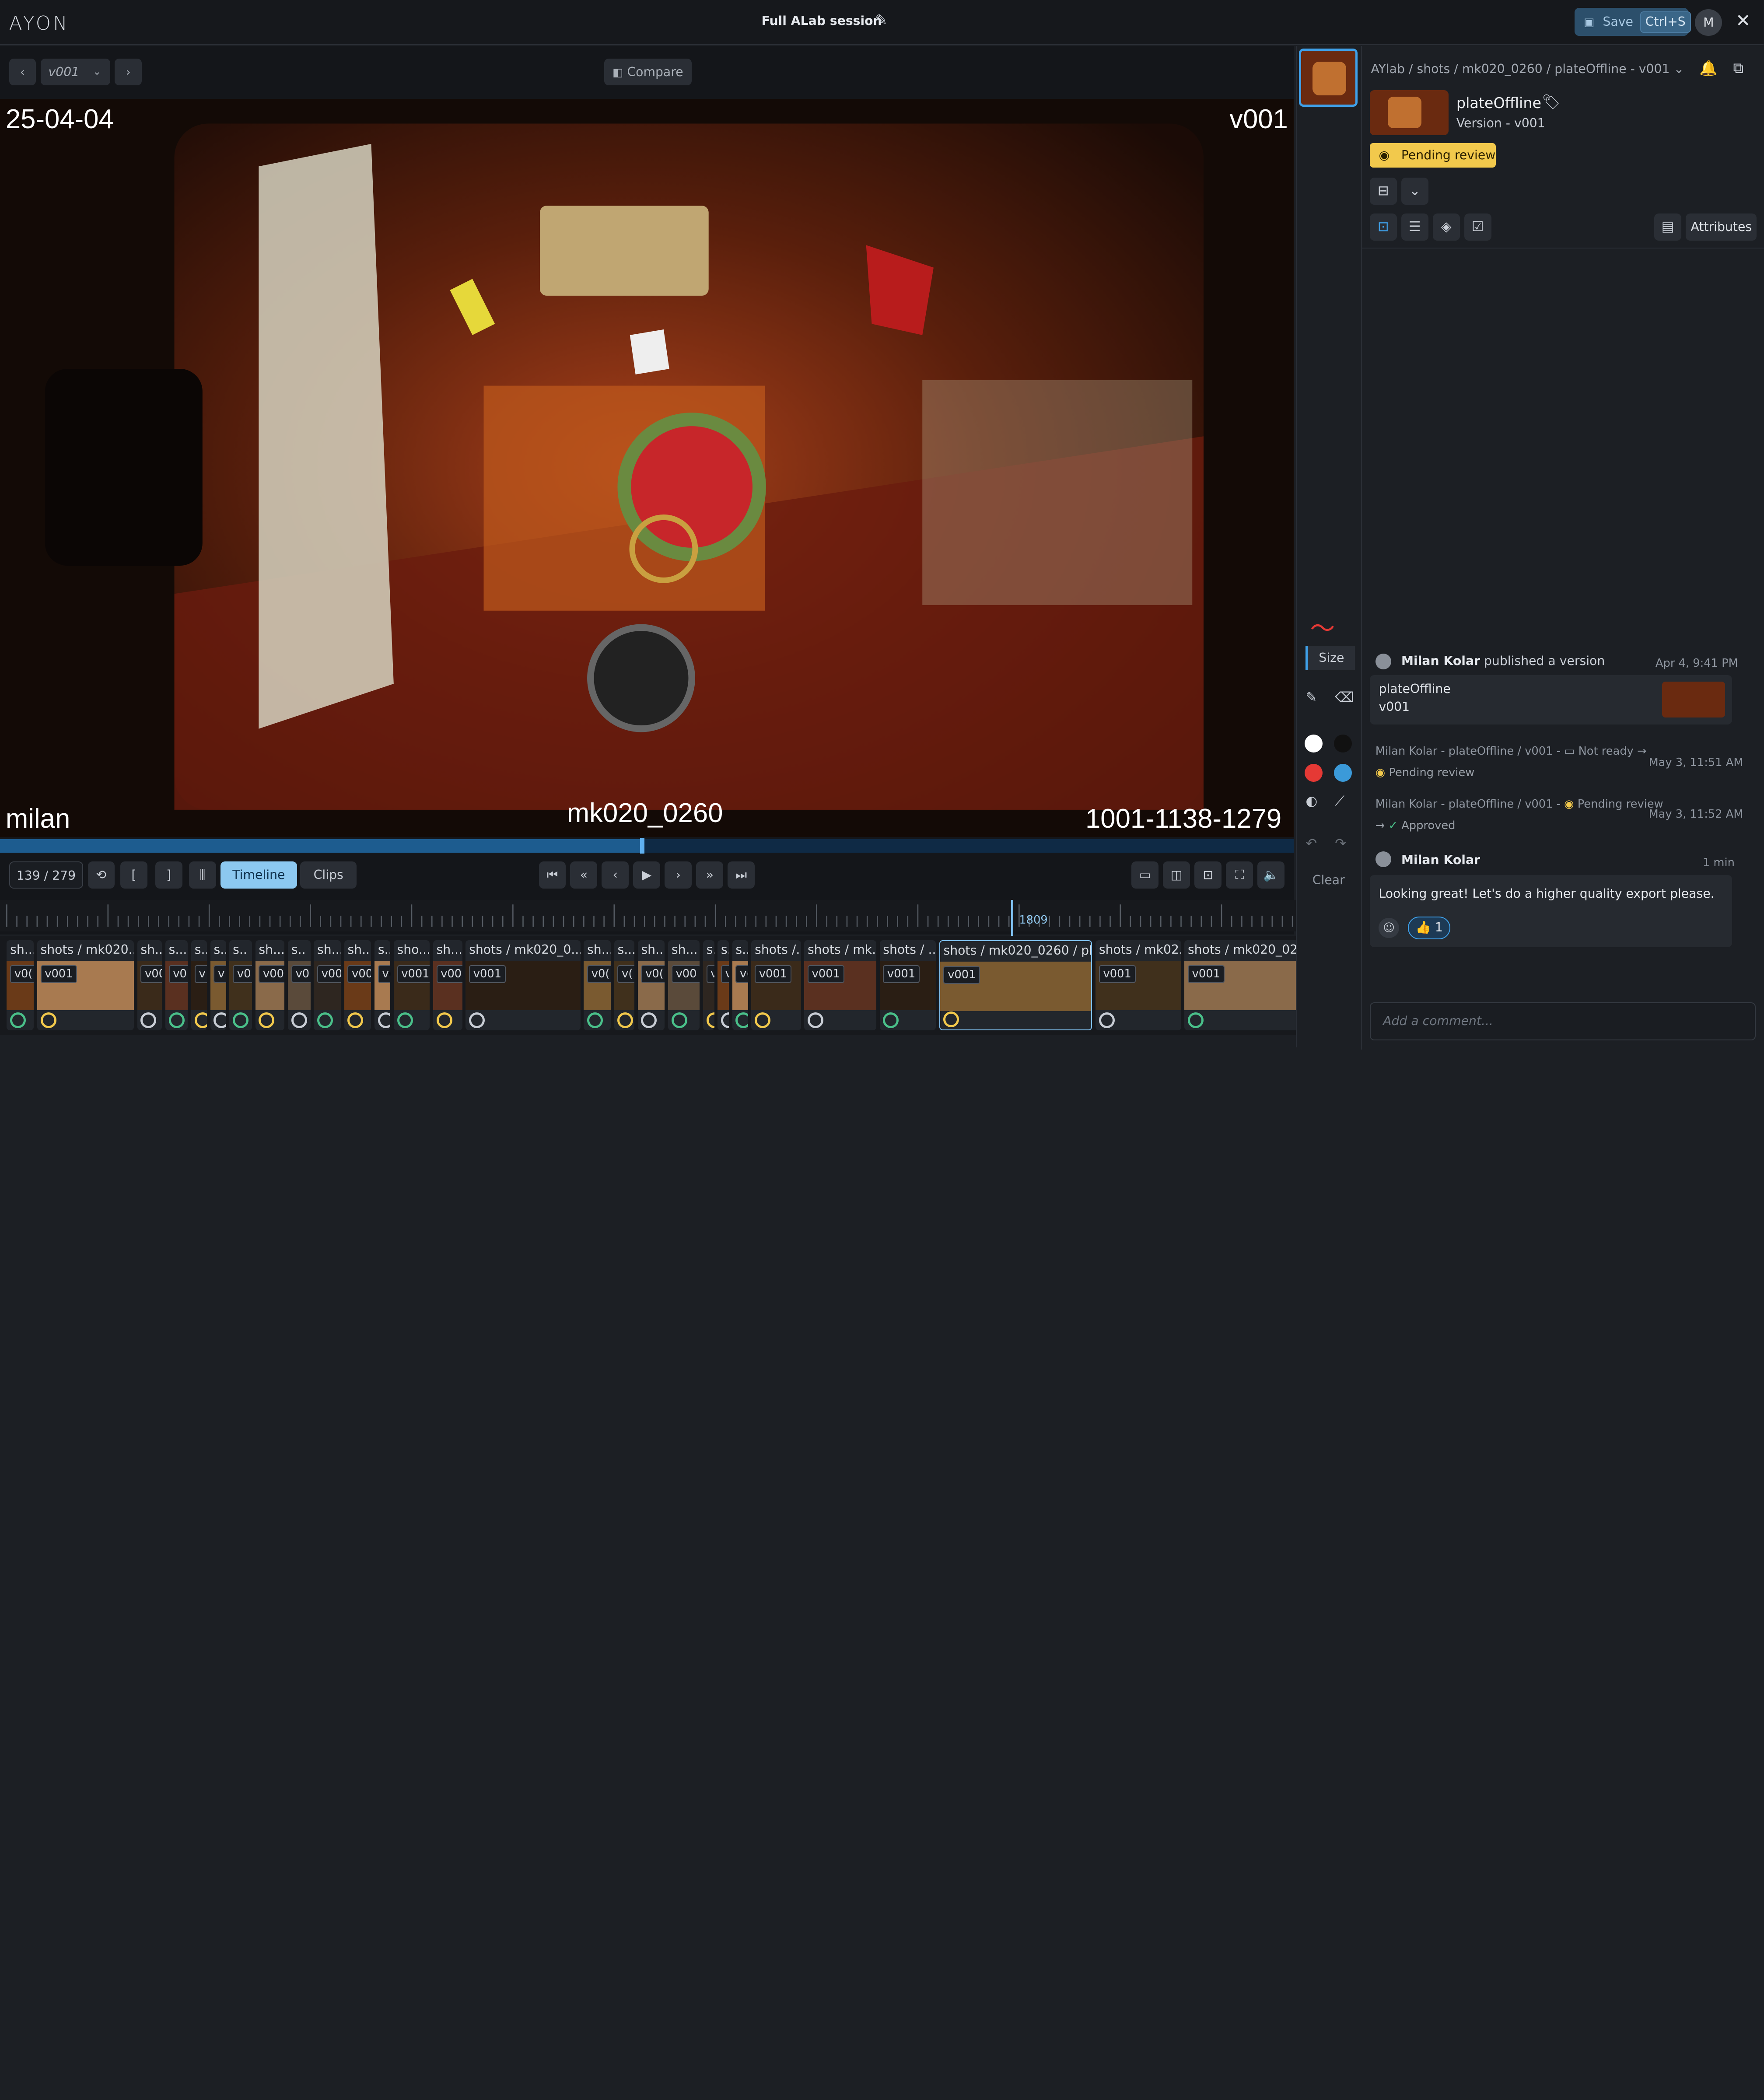 The width and height of the screenshot is (1764, 2100). I want to click on tab-timeline: Timeline, so click(258, 875).